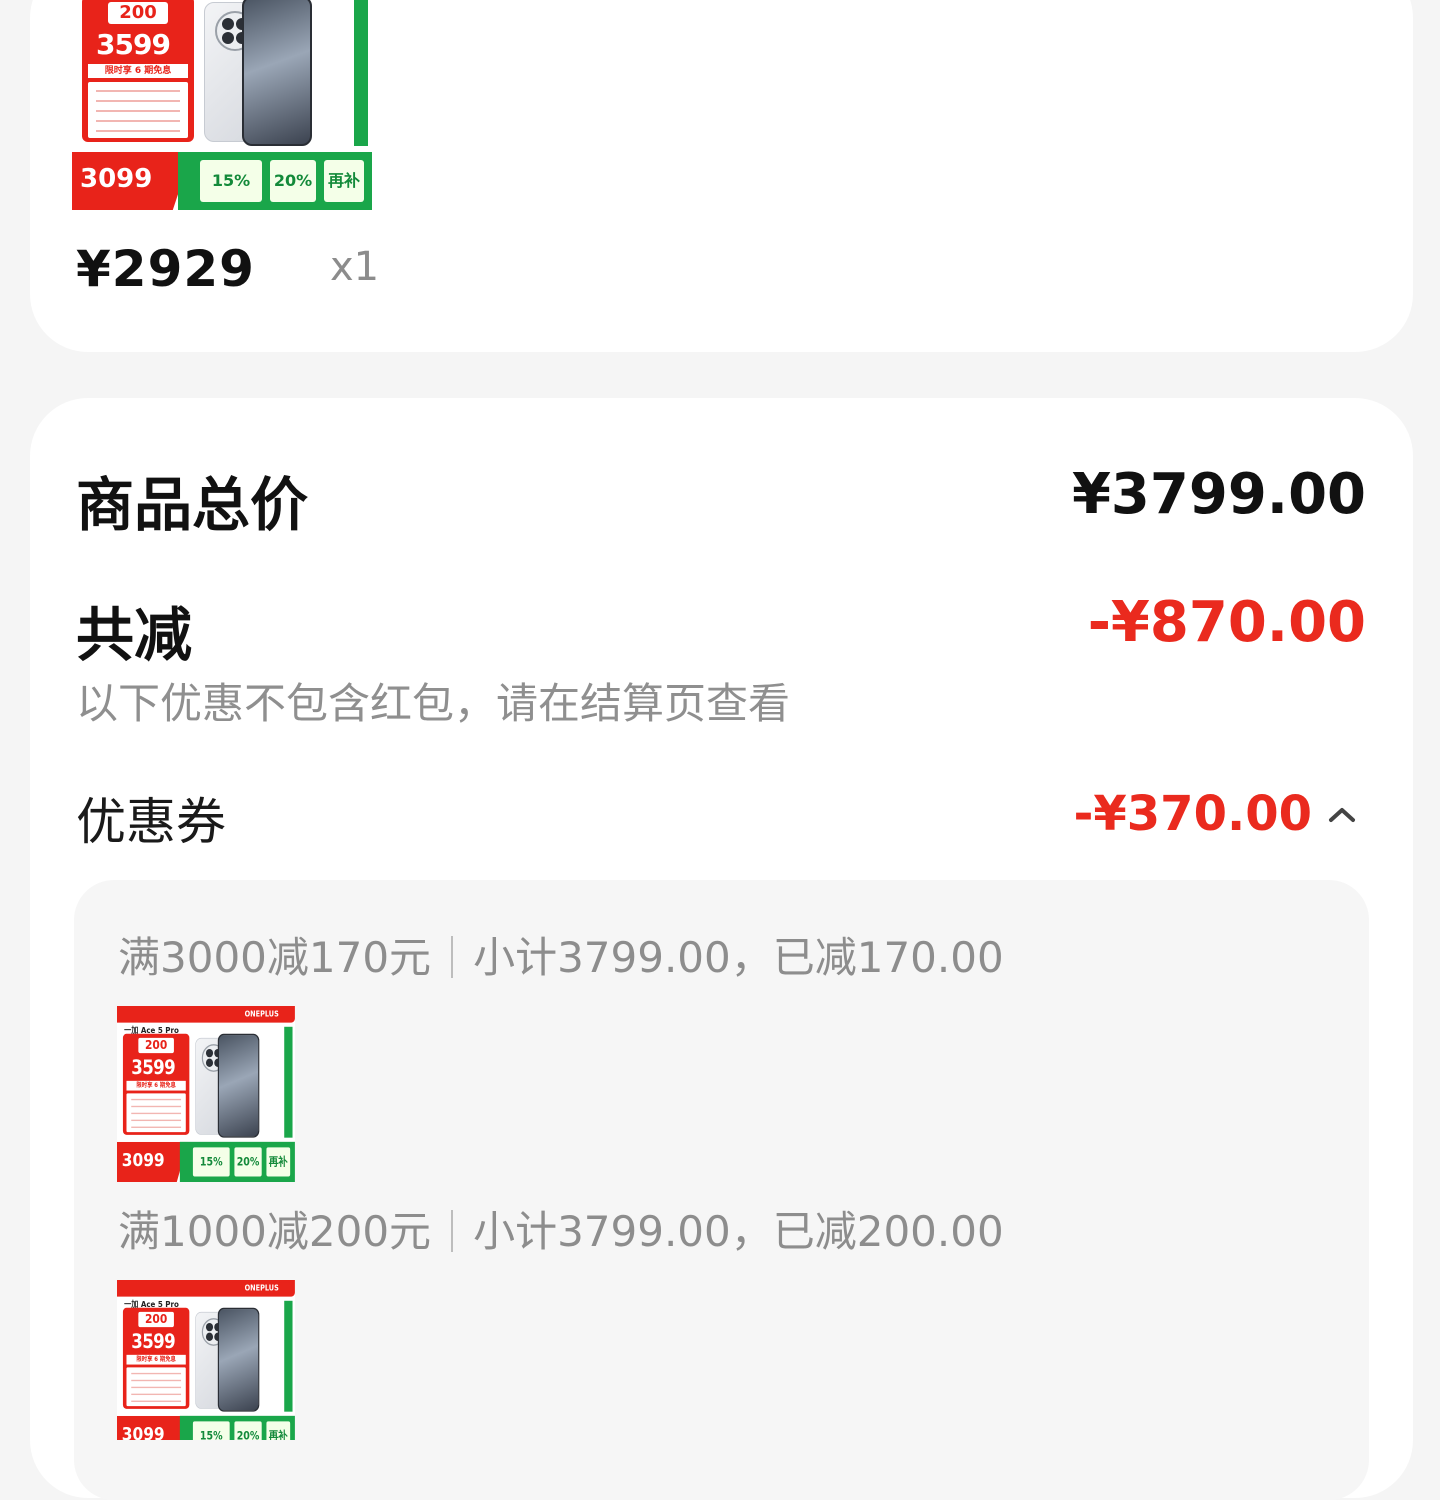  Describe the element at coordinates (355, 267) in the screenshot. I see `item-quantity: x1` at that location.